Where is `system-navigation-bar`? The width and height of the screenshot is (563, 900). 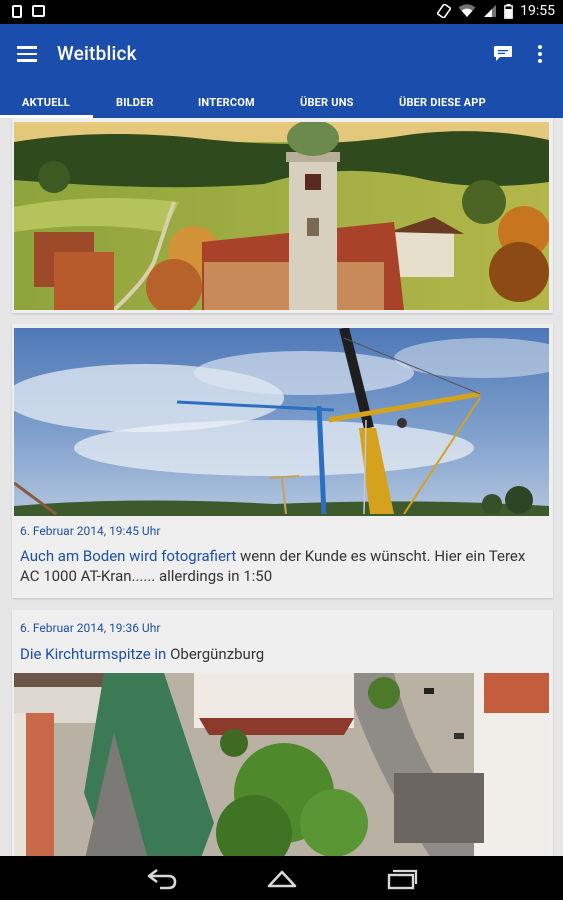 system-navigation-bar is located at coordinates (281, 878).